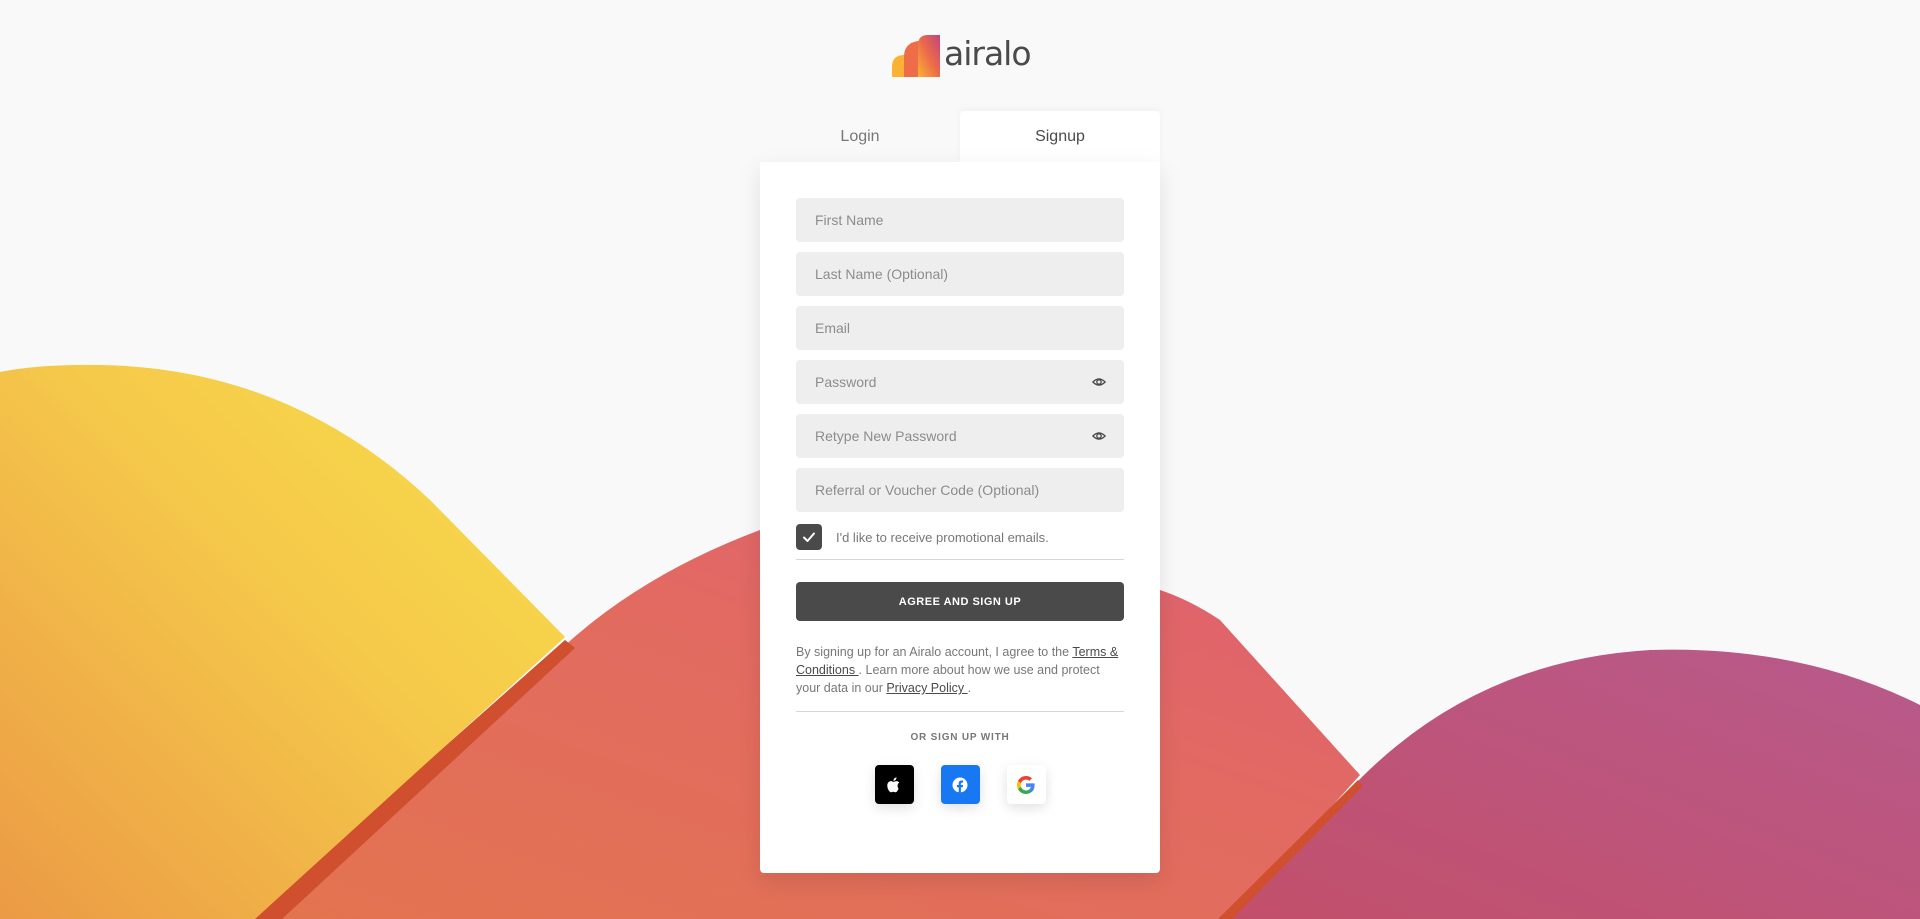 The height and width of the screenshot is (919, 1920). I want to click on facebook-icon, so click(960, 785).